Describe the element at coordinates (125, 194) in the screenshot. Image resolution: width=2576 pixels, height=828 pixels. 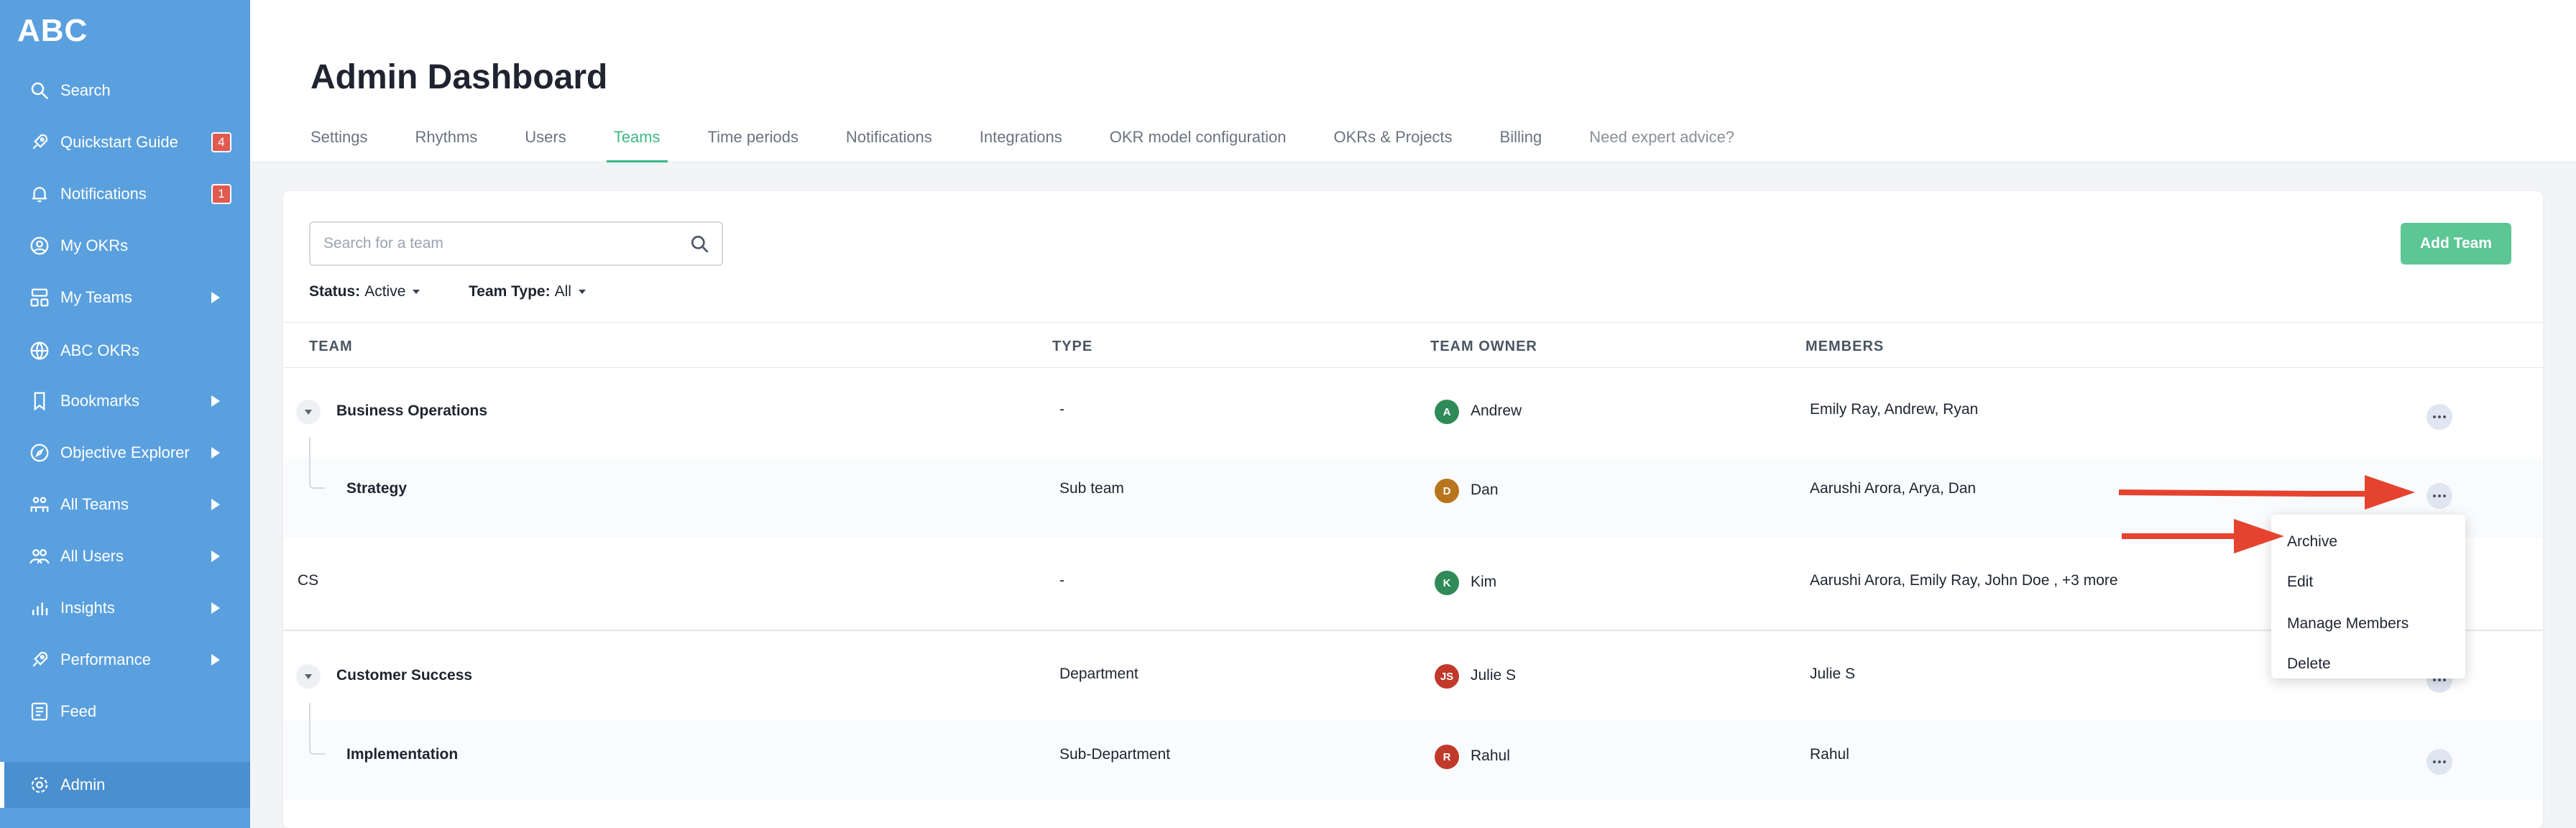
I see `sidebar-item-notifications: Notifications 1` at that location.